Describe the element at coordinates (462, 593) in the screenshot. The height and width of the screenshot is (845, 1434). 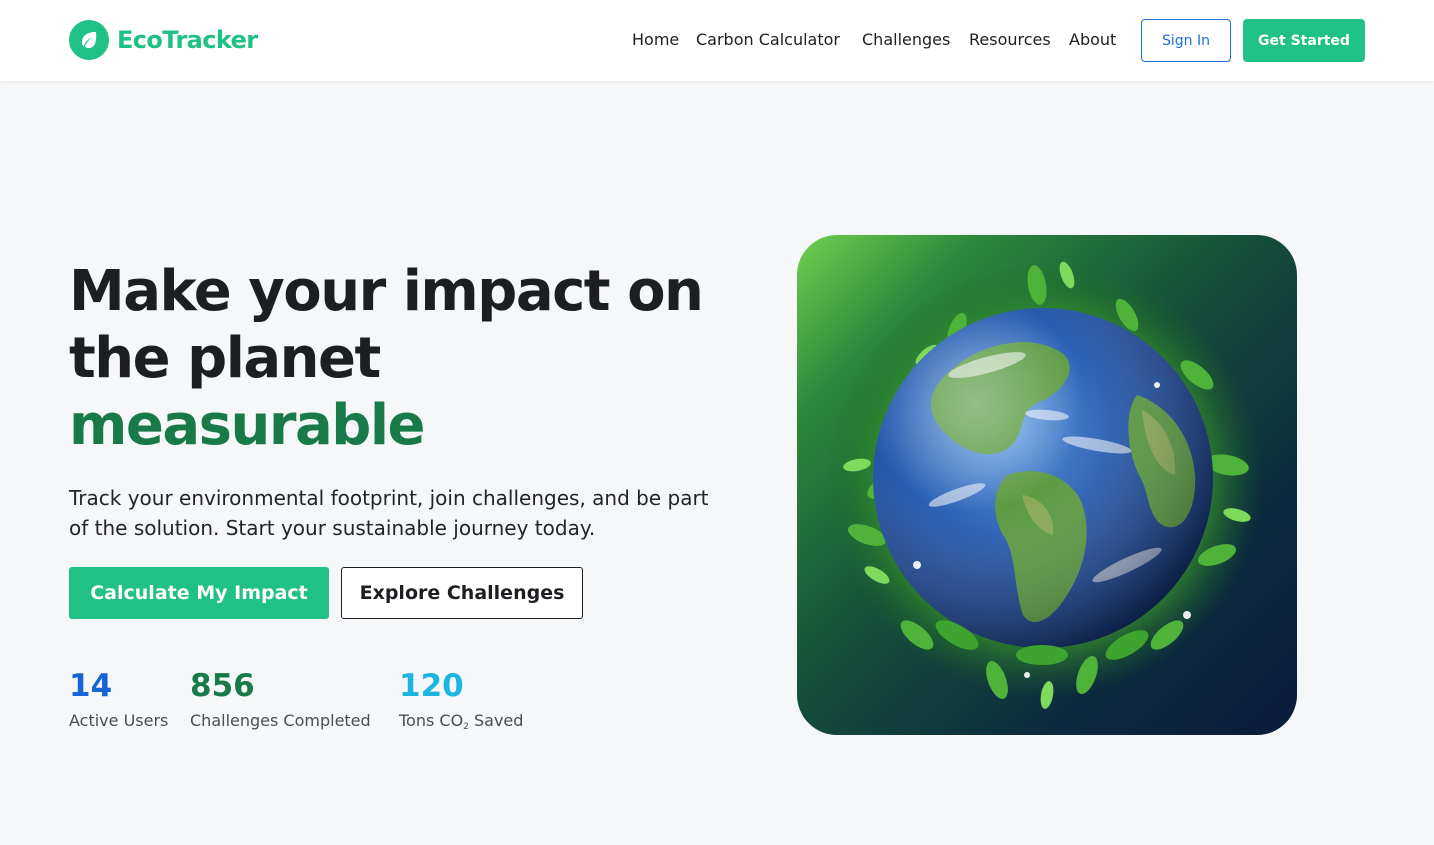
I see `explore-challenges-button: Explore Challenges` at that location.